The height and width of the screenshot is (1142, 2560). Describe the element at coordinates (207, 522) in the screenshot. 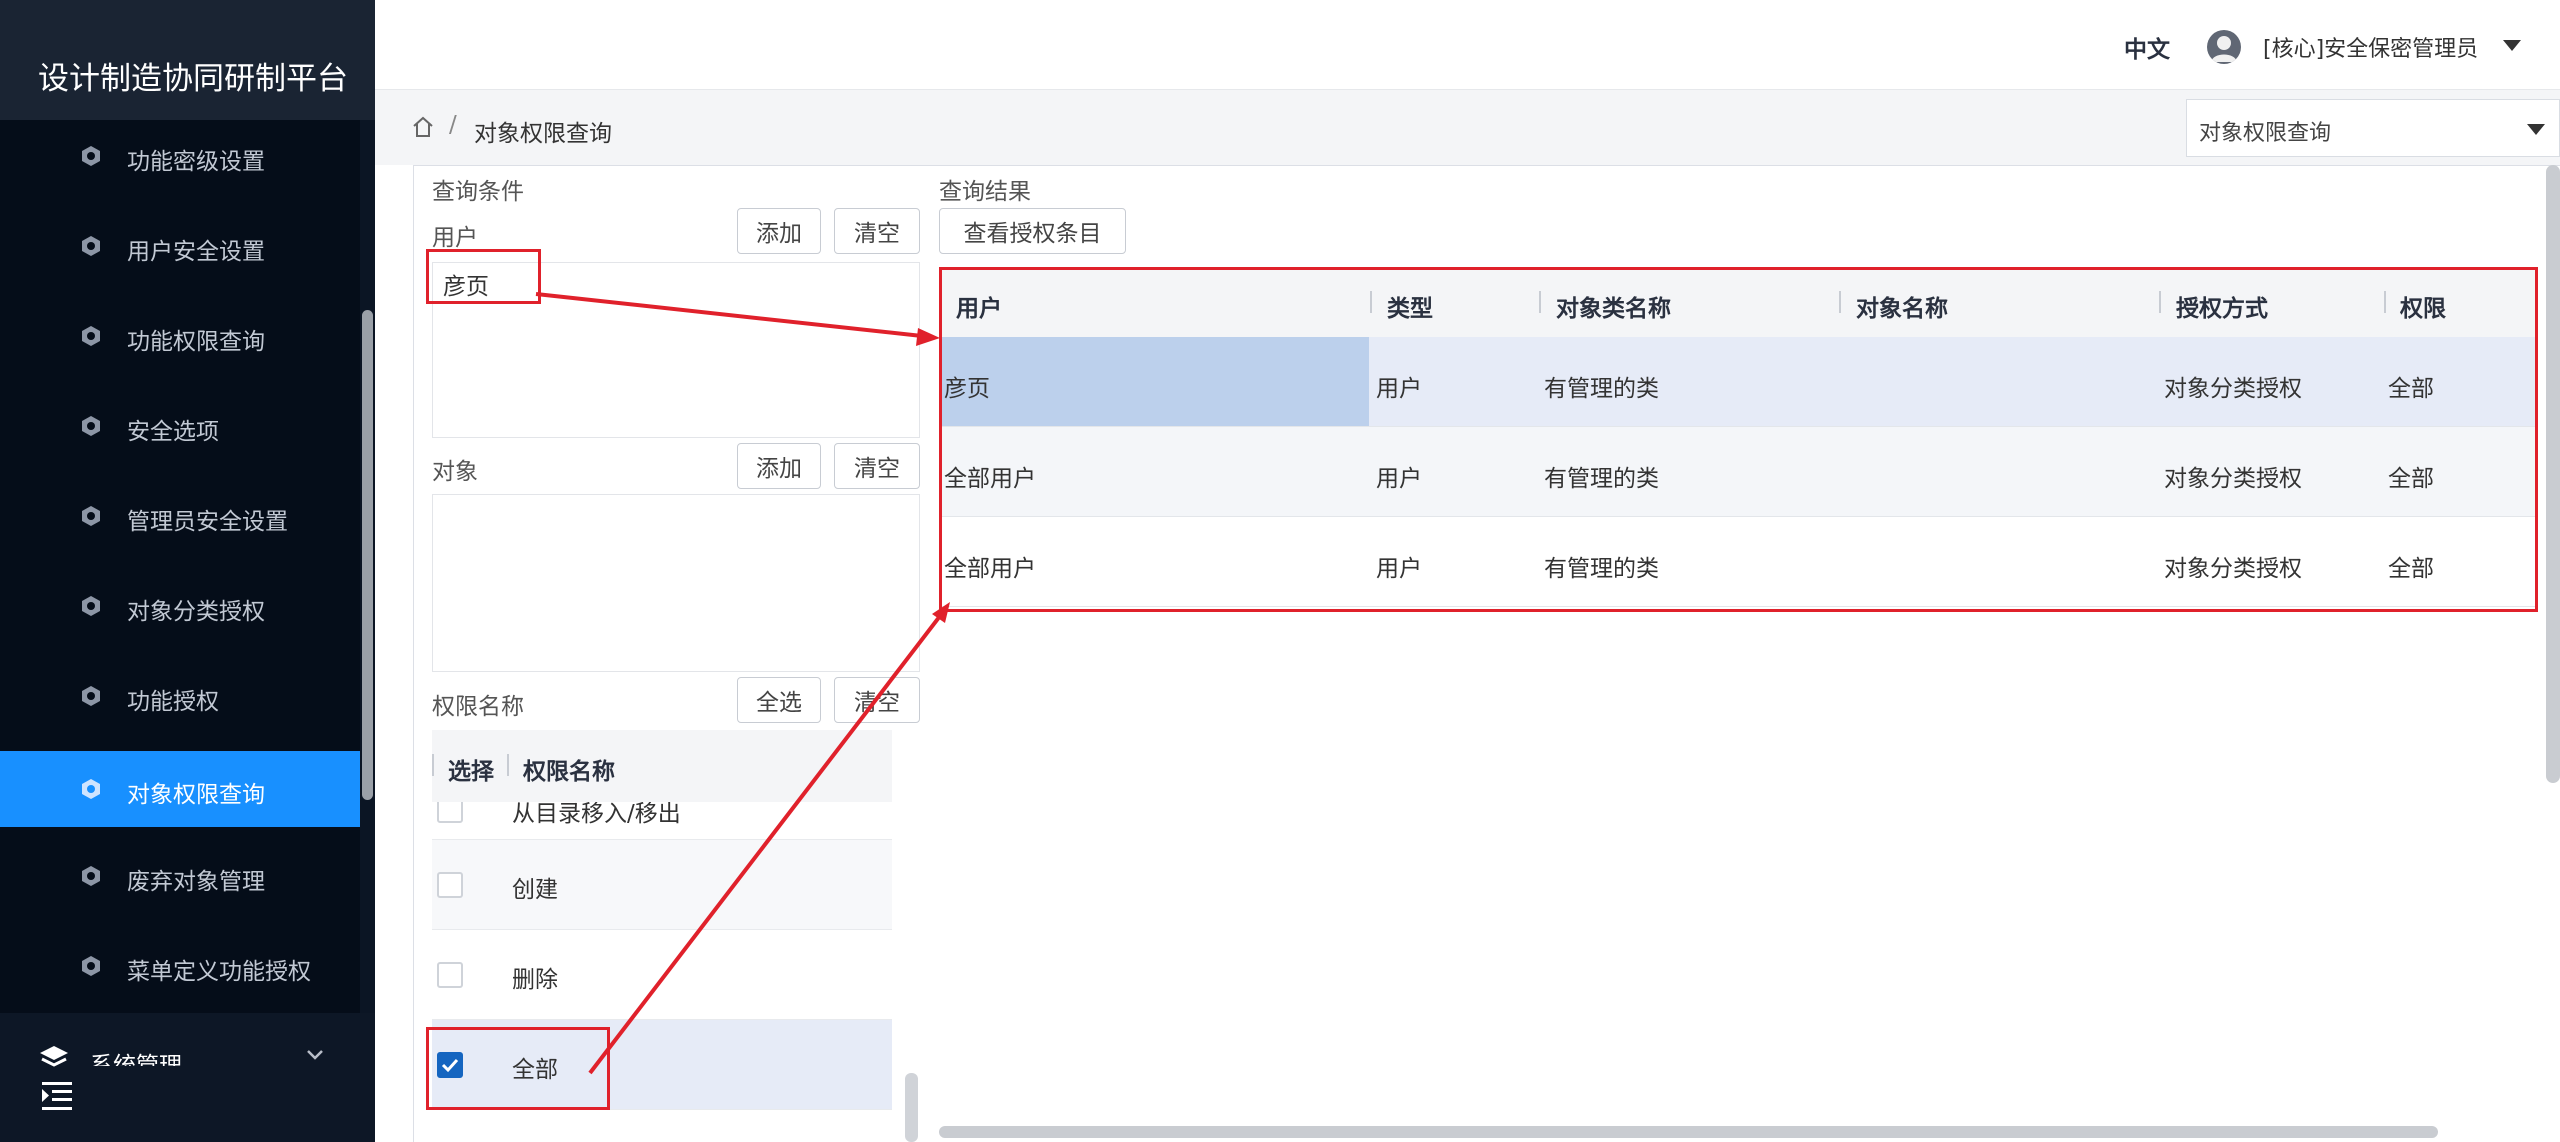

I see `sidebar-item-label: 管理员安全设置` at that location.